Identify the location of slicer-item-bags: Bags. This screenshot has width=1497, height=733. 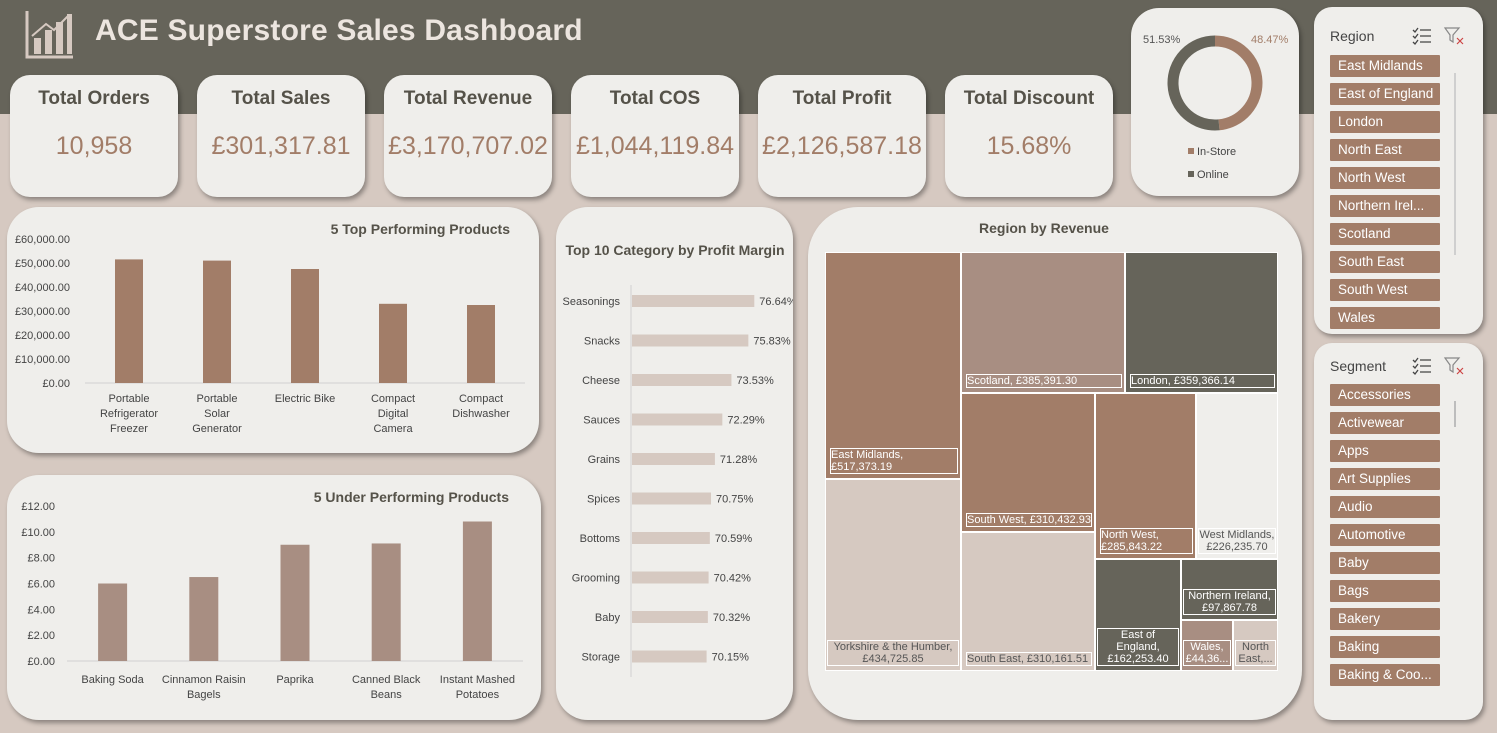
(1385, 591).